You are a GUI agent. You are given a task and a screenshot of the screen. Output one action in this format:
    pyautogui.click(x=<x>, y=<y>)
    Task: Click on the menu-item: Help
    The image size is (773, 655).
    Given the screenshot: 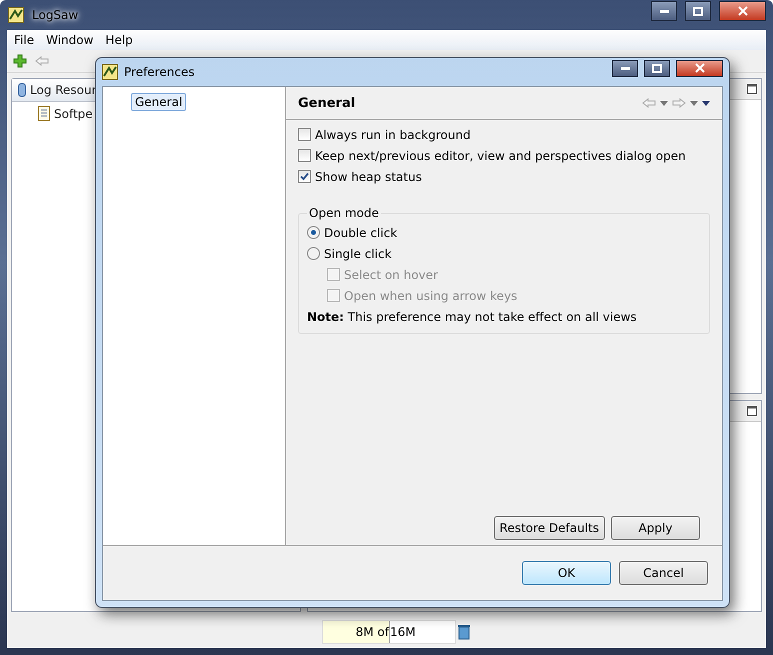 What is the action you would take?
    pyautogui.click(x=119, y=40)
    